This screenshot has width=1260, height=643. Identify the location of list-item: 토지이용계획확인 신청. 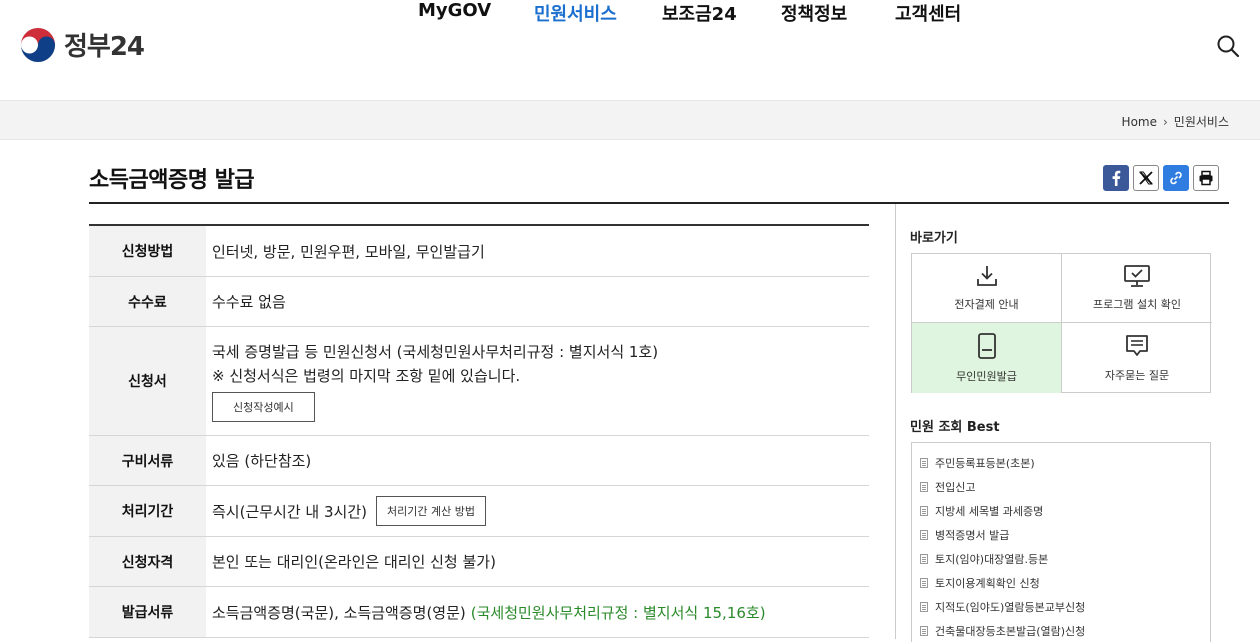
(1065, 583).